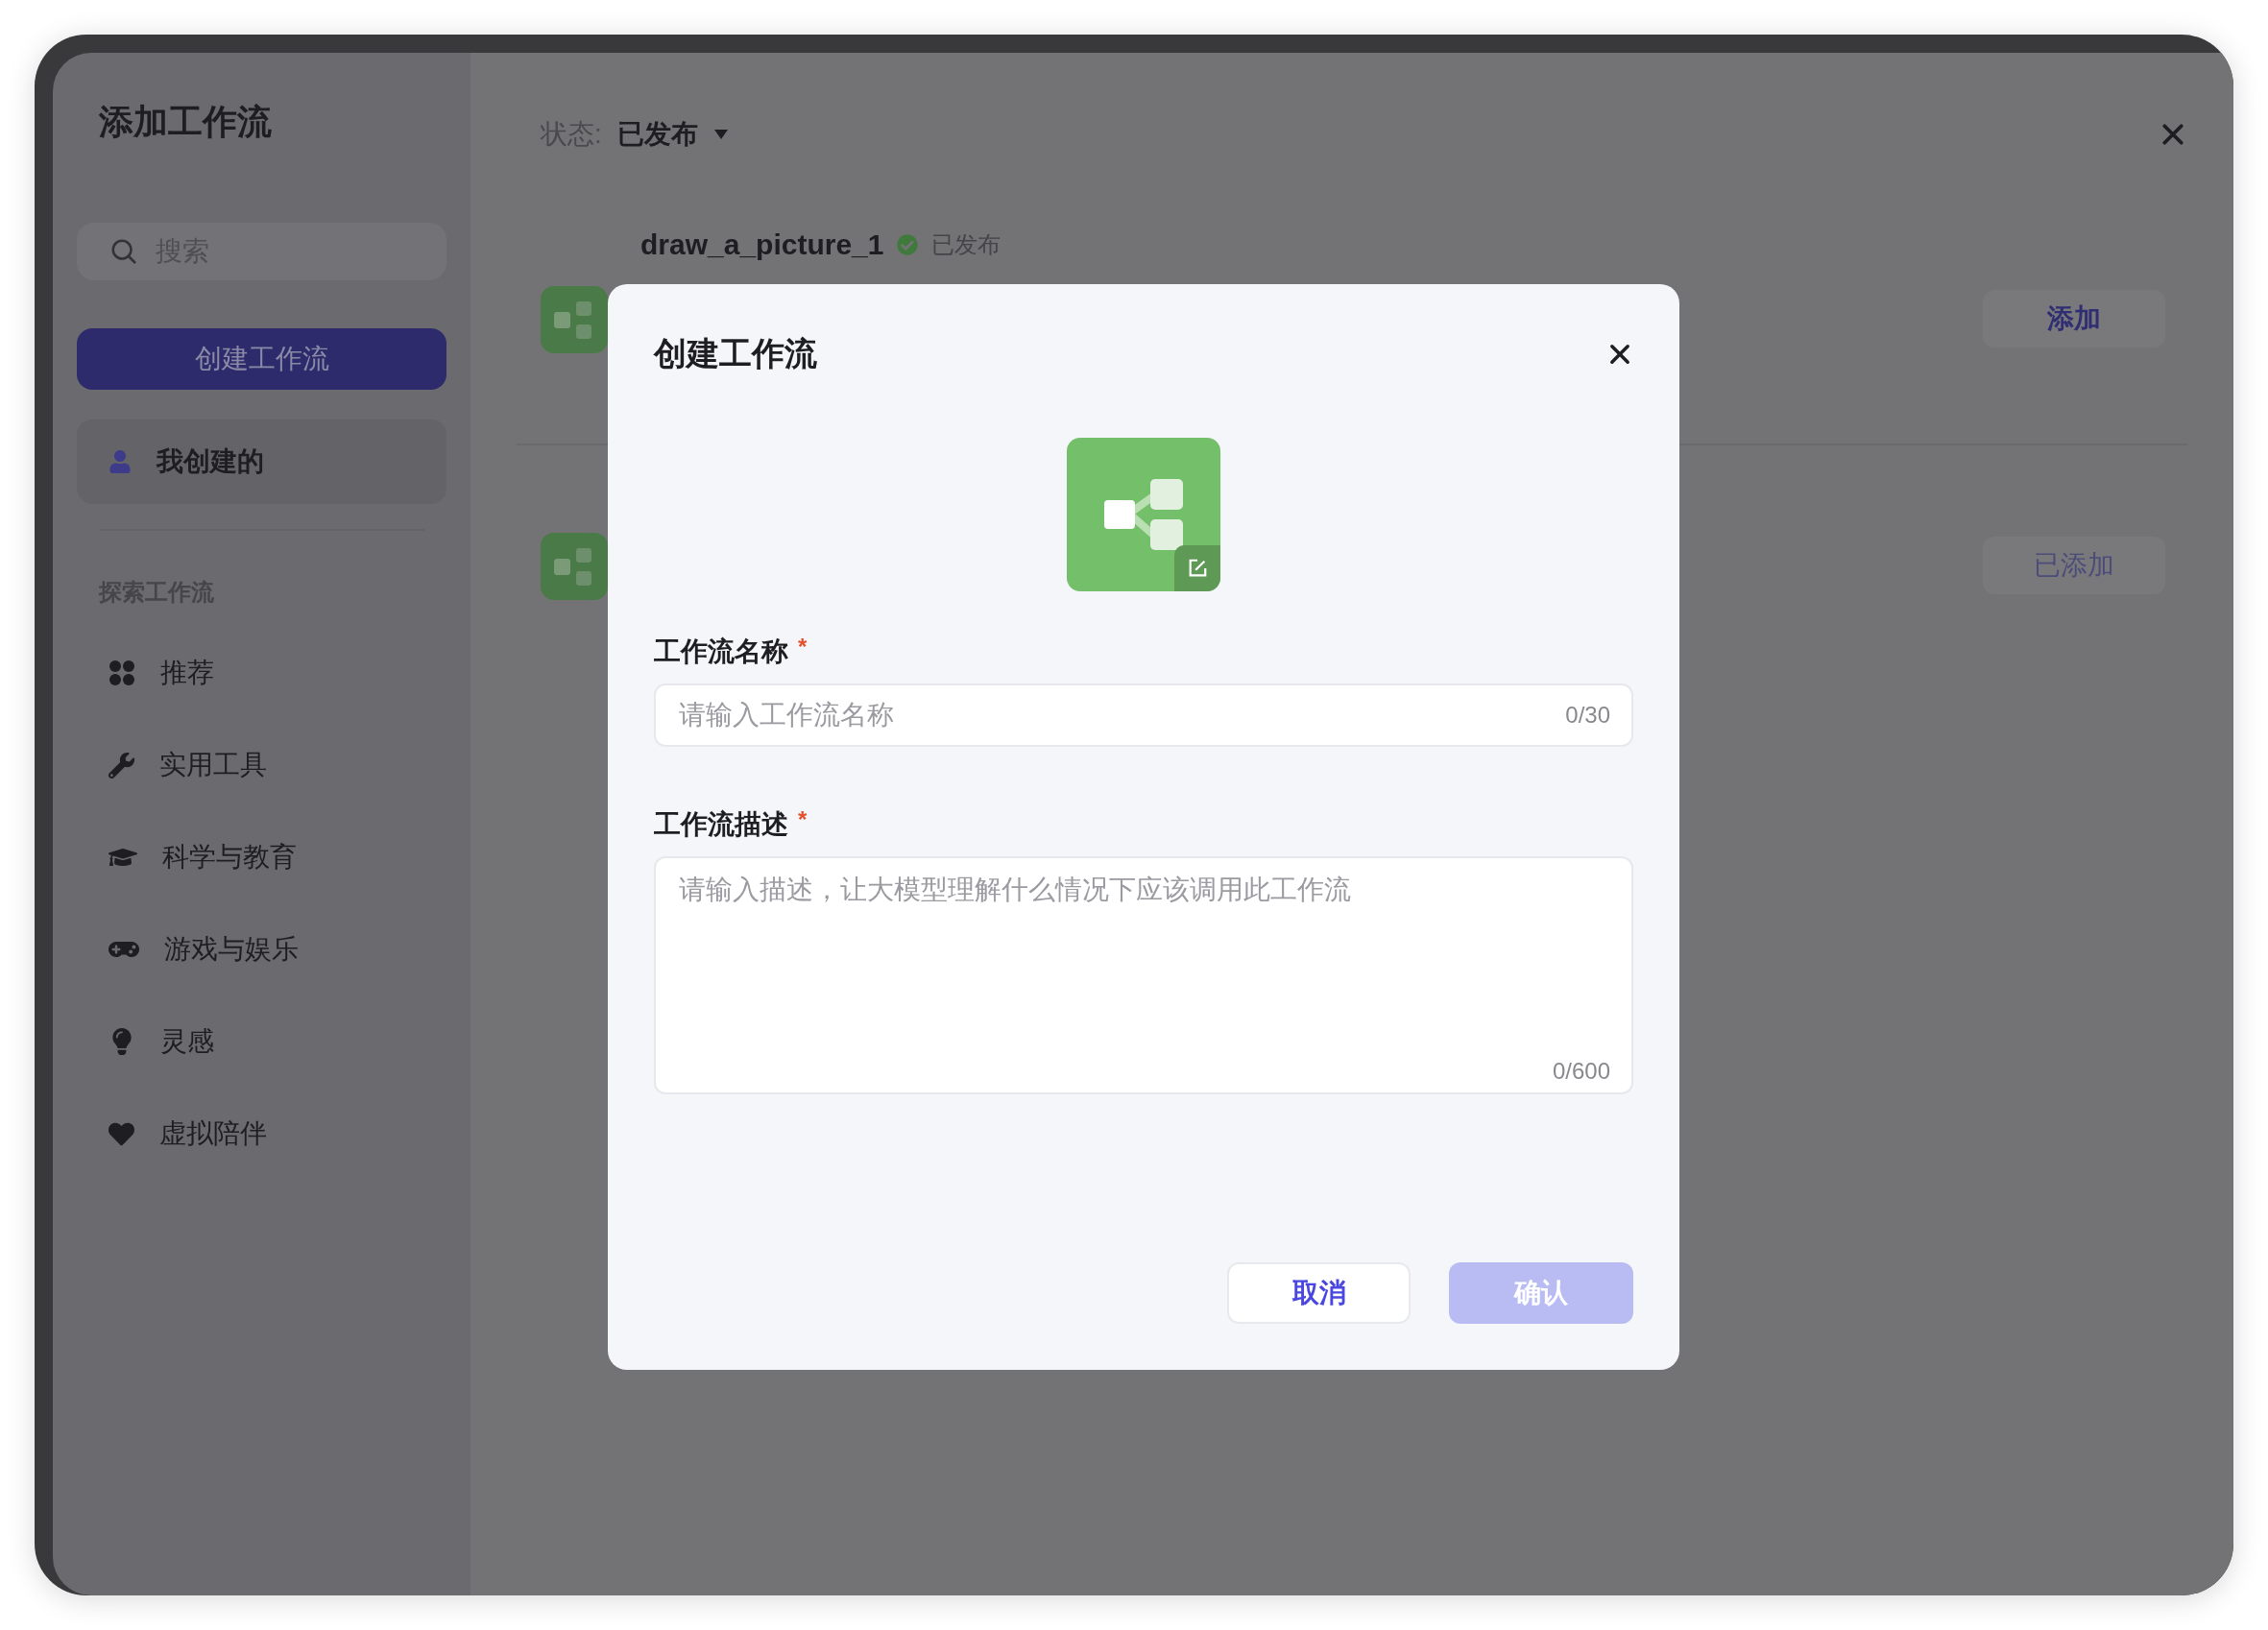  Describe the element at coordinates (2074, 319) in the screenshot. I see `add-button: 添加` at that location.